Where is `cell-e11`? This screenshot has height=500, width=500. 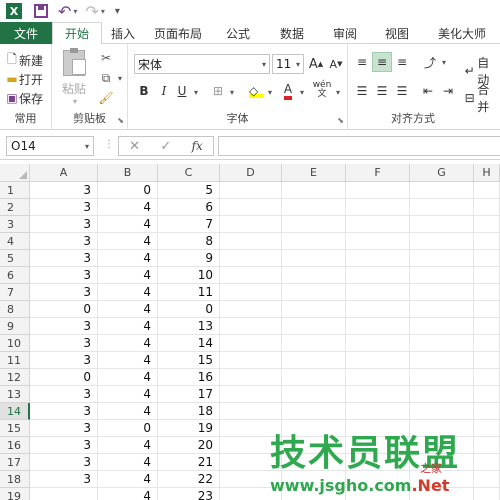
cell-e11 is located at coordinates (314, 360).